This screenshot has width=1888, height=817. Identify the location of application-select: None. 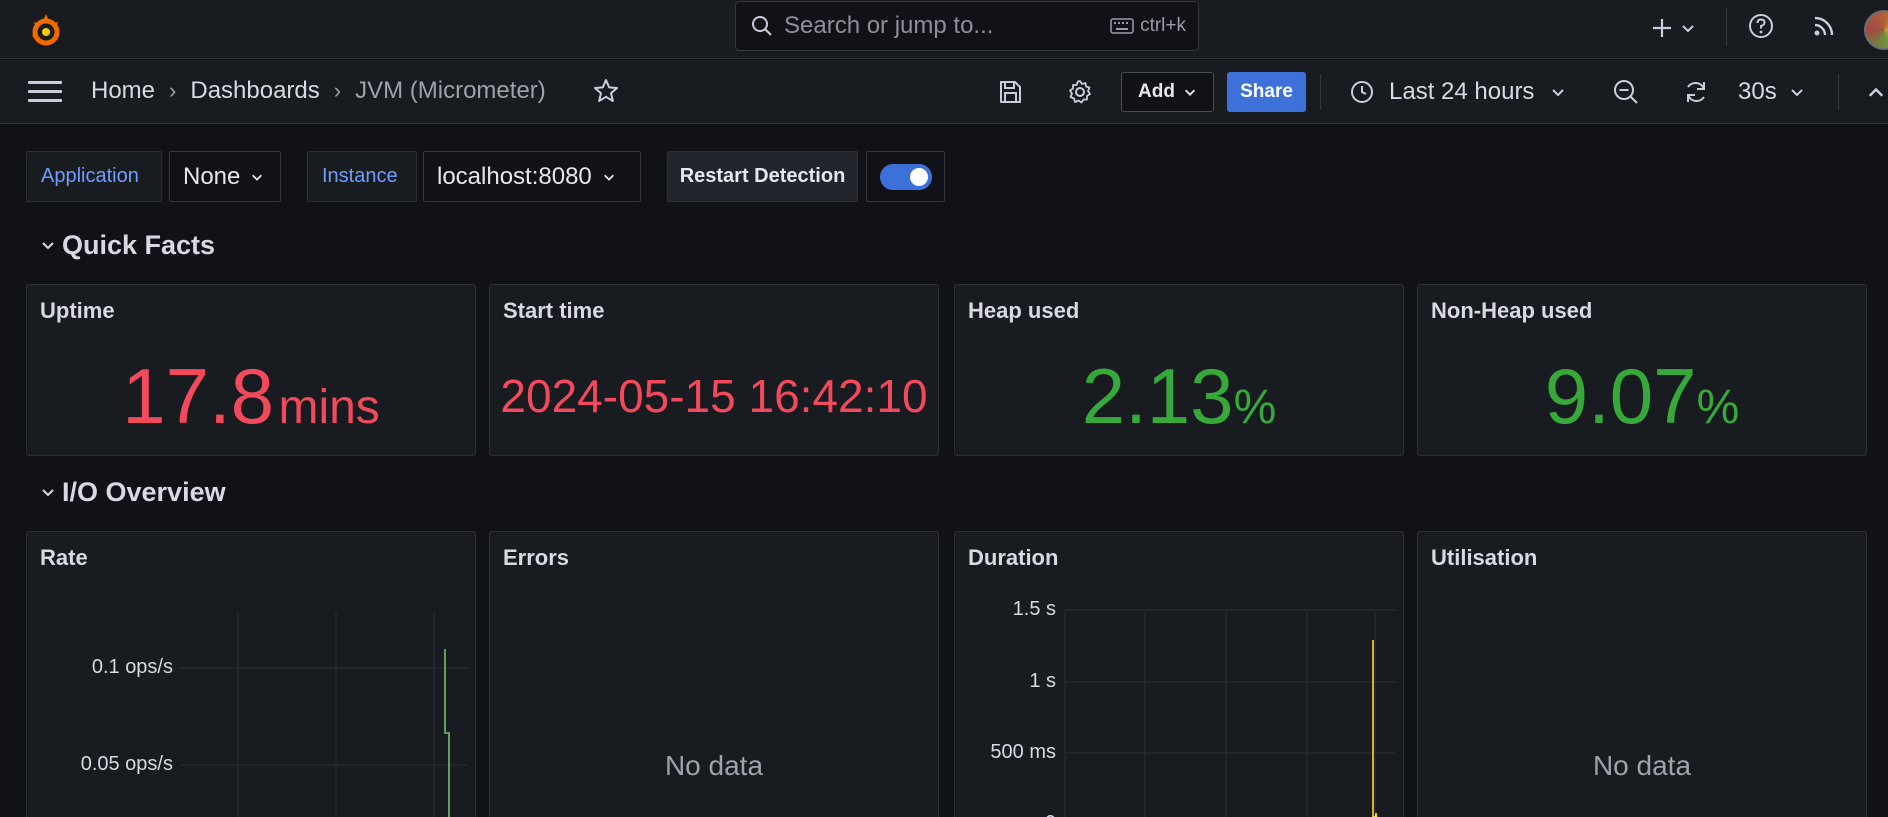
(225, 176).